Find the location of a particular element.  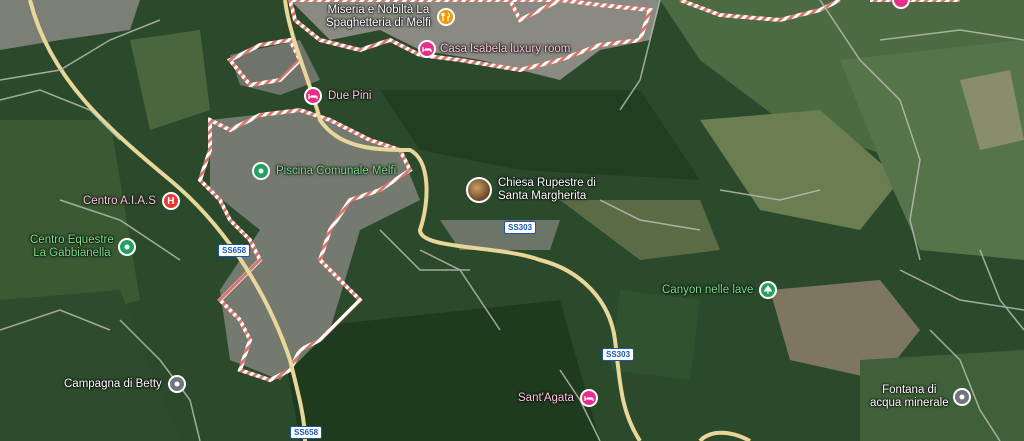

poi-due-pini: Due Pini is located at coordinates (337, 96).